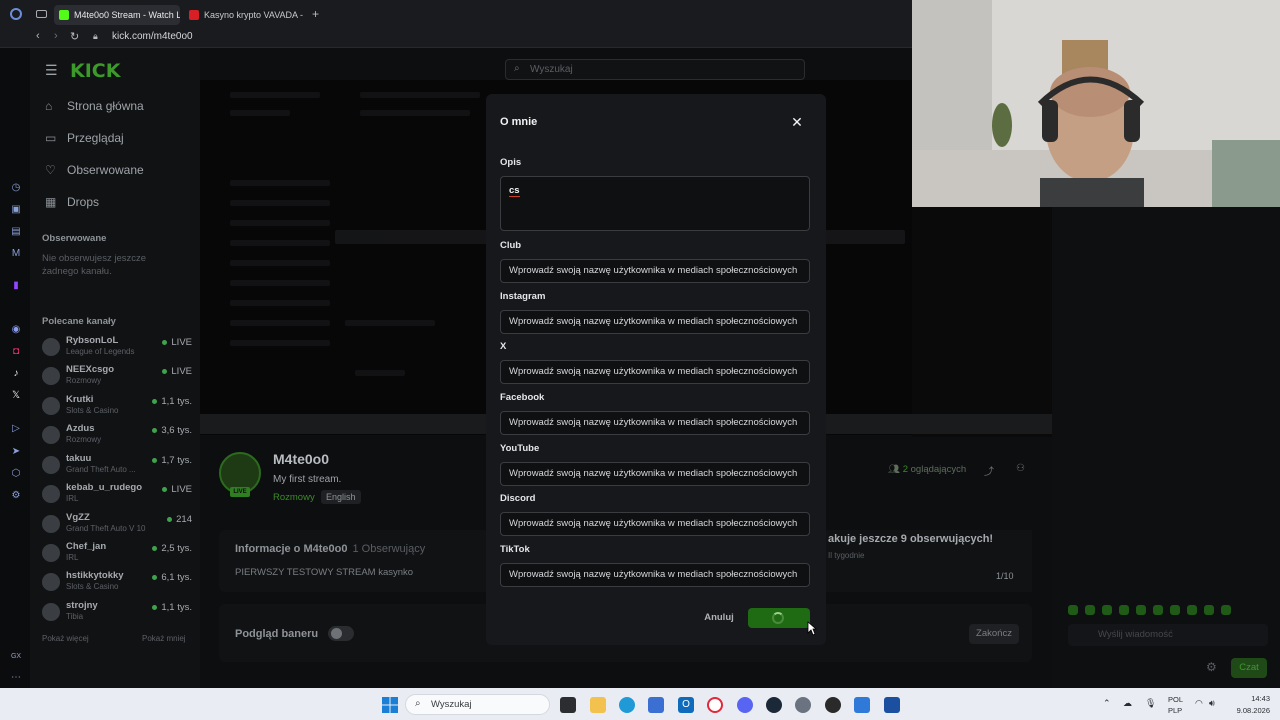 Image resolution: width=1280 pixels, height=720 pixels. I want to click on network-app-icon: ☁, so click(1127, 703).